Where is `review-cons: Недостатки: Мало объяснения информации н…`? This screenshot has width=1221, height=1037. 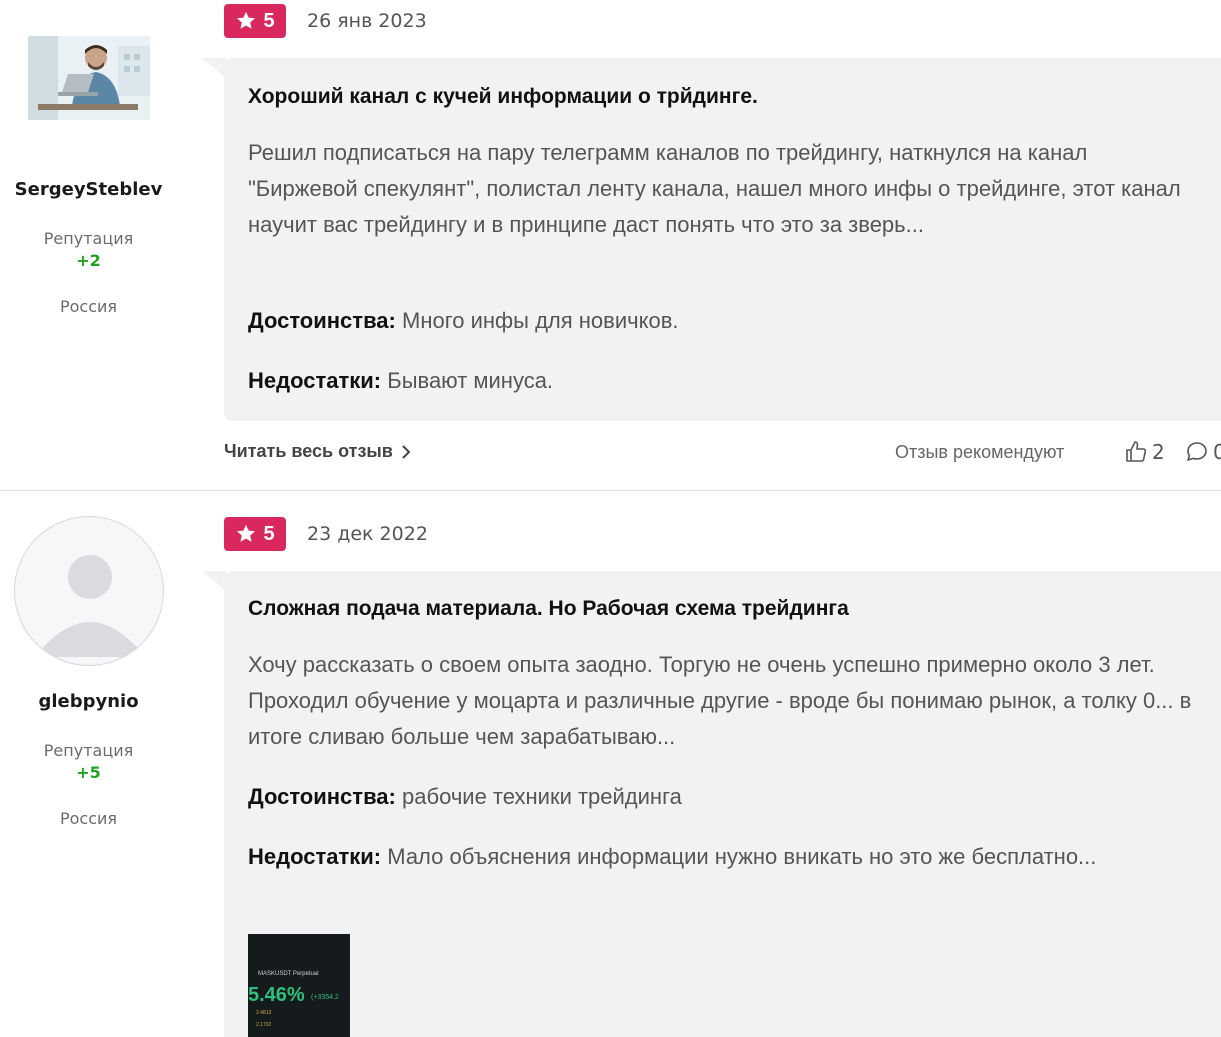 review-cons: Недостатки: Мало объяснения информации н… is located at coordinates (678, 857).